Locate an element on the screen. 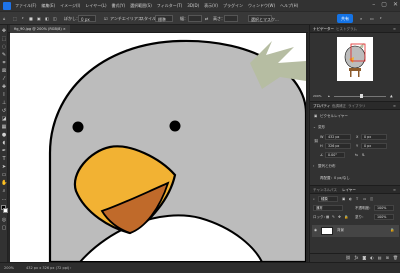 Image resolution: width=400 pixels, height=273 pixels. menu-plugins: プラグイン is located at coordinates (233, 6).